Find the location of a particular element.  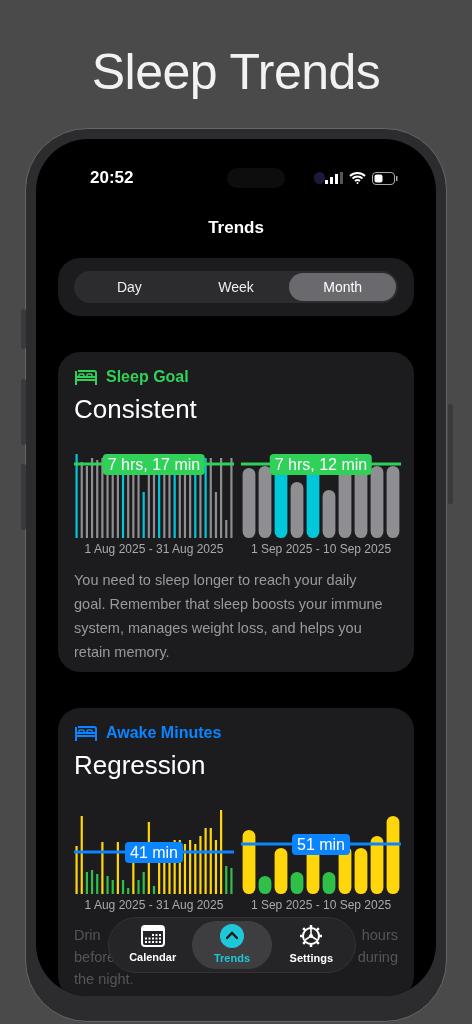

description-text: goal. Remember that sleep boosts your immune is located at coordinates (228, 604).